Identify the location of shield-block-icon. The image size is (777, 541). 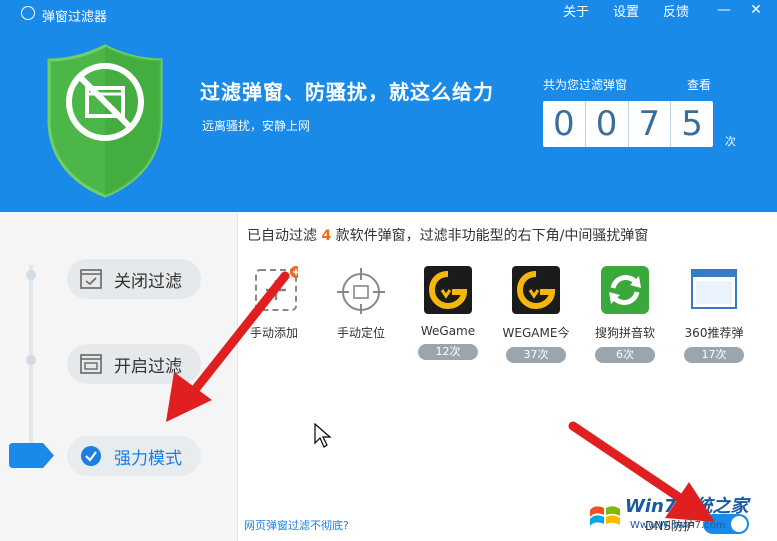
(105, 121).